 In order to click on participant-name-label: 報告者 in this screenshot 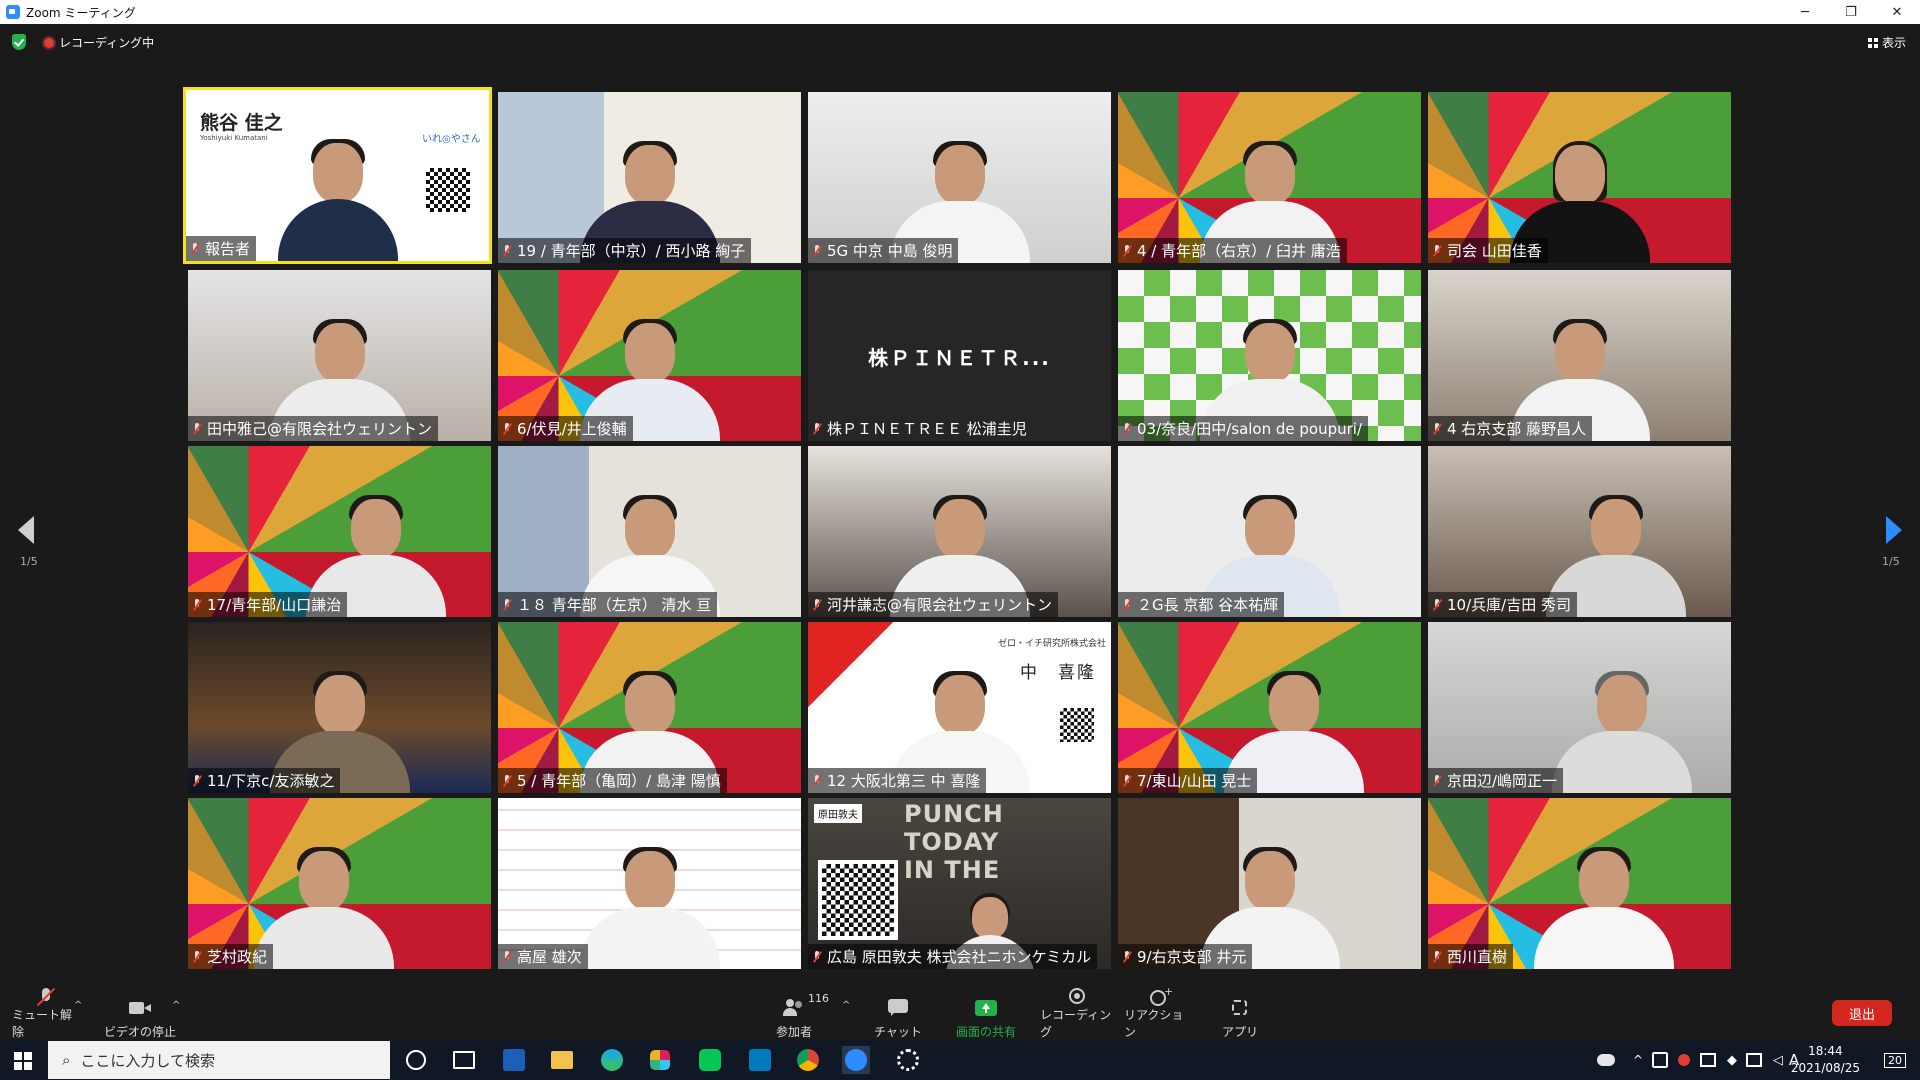, I will do `click(221, 248)`.